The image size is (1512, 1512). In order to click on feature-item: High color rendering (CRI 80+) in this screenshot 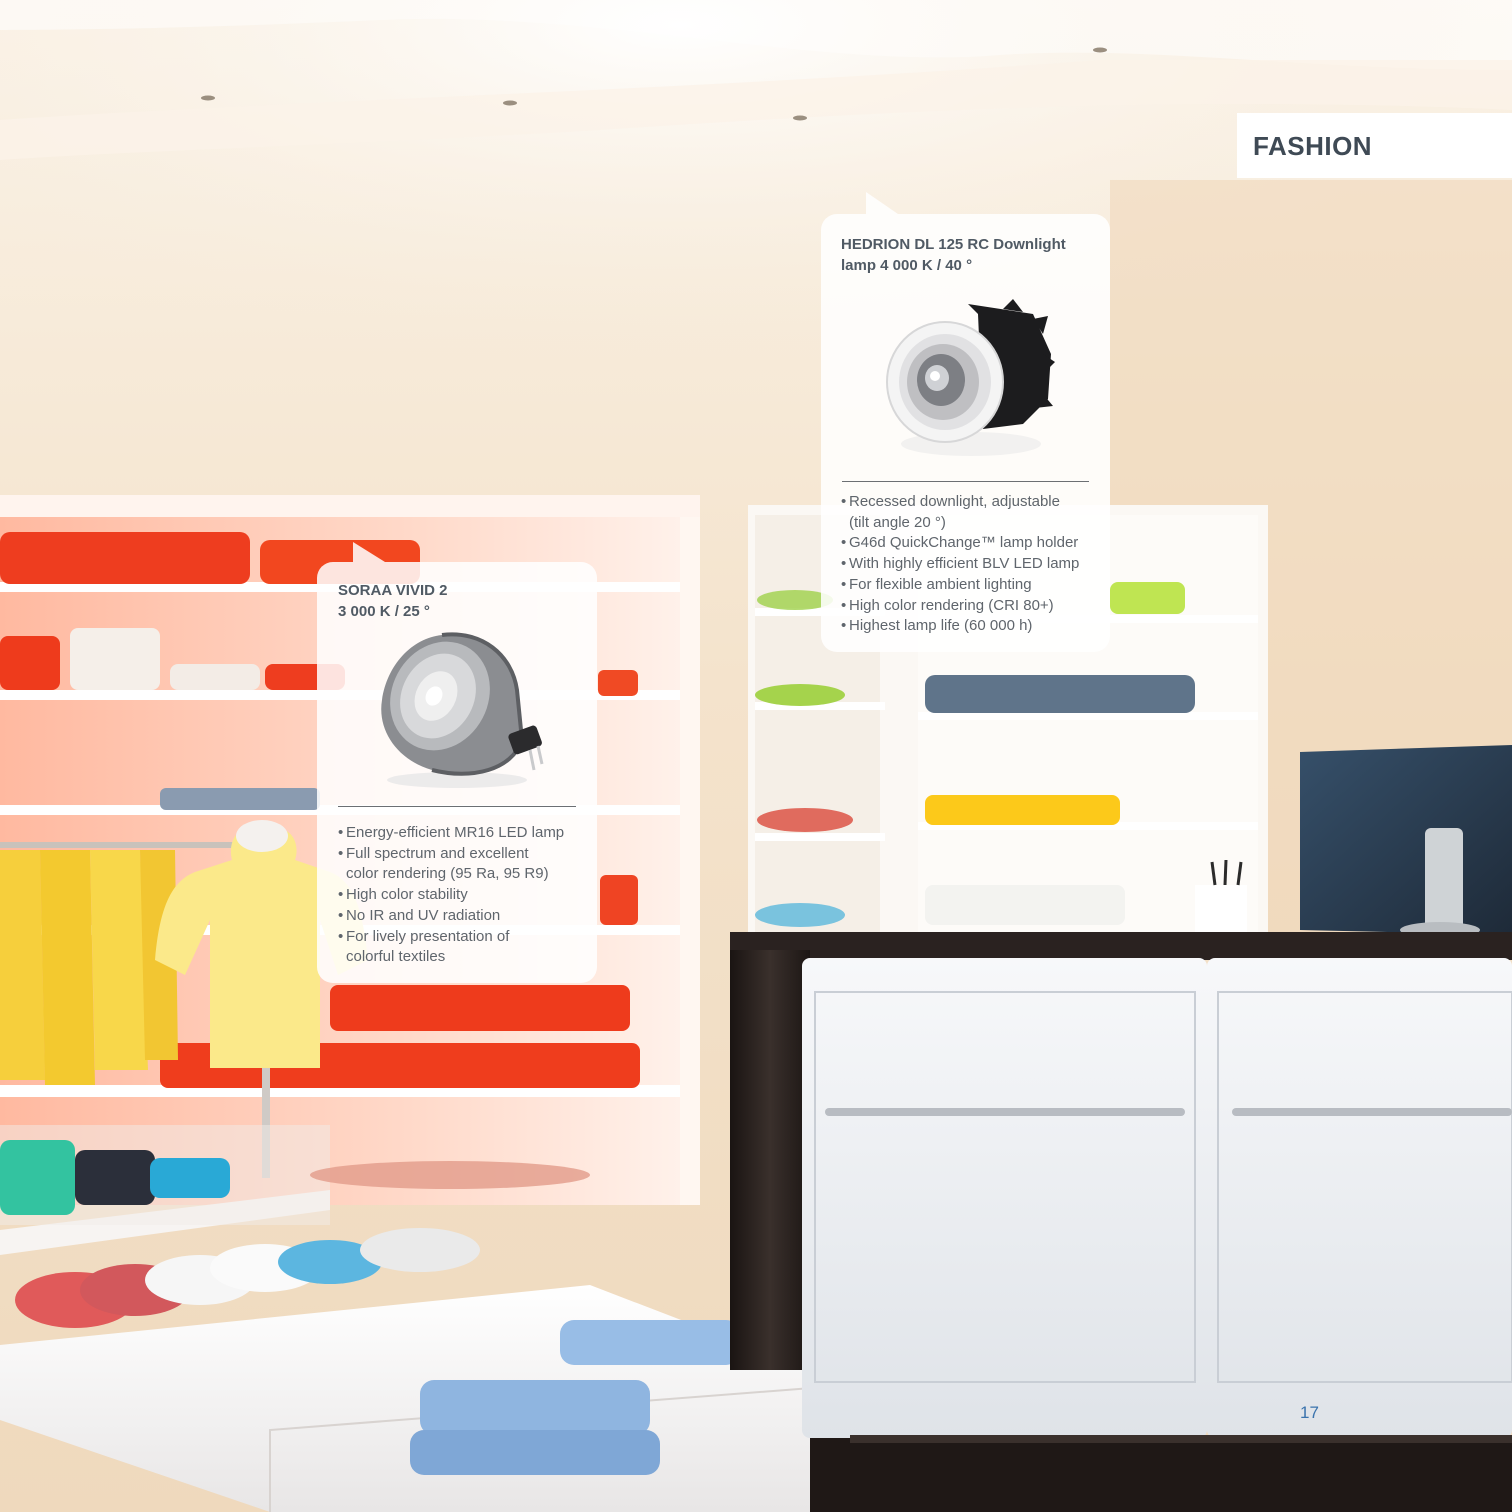, I will do `click(973, 606)`.